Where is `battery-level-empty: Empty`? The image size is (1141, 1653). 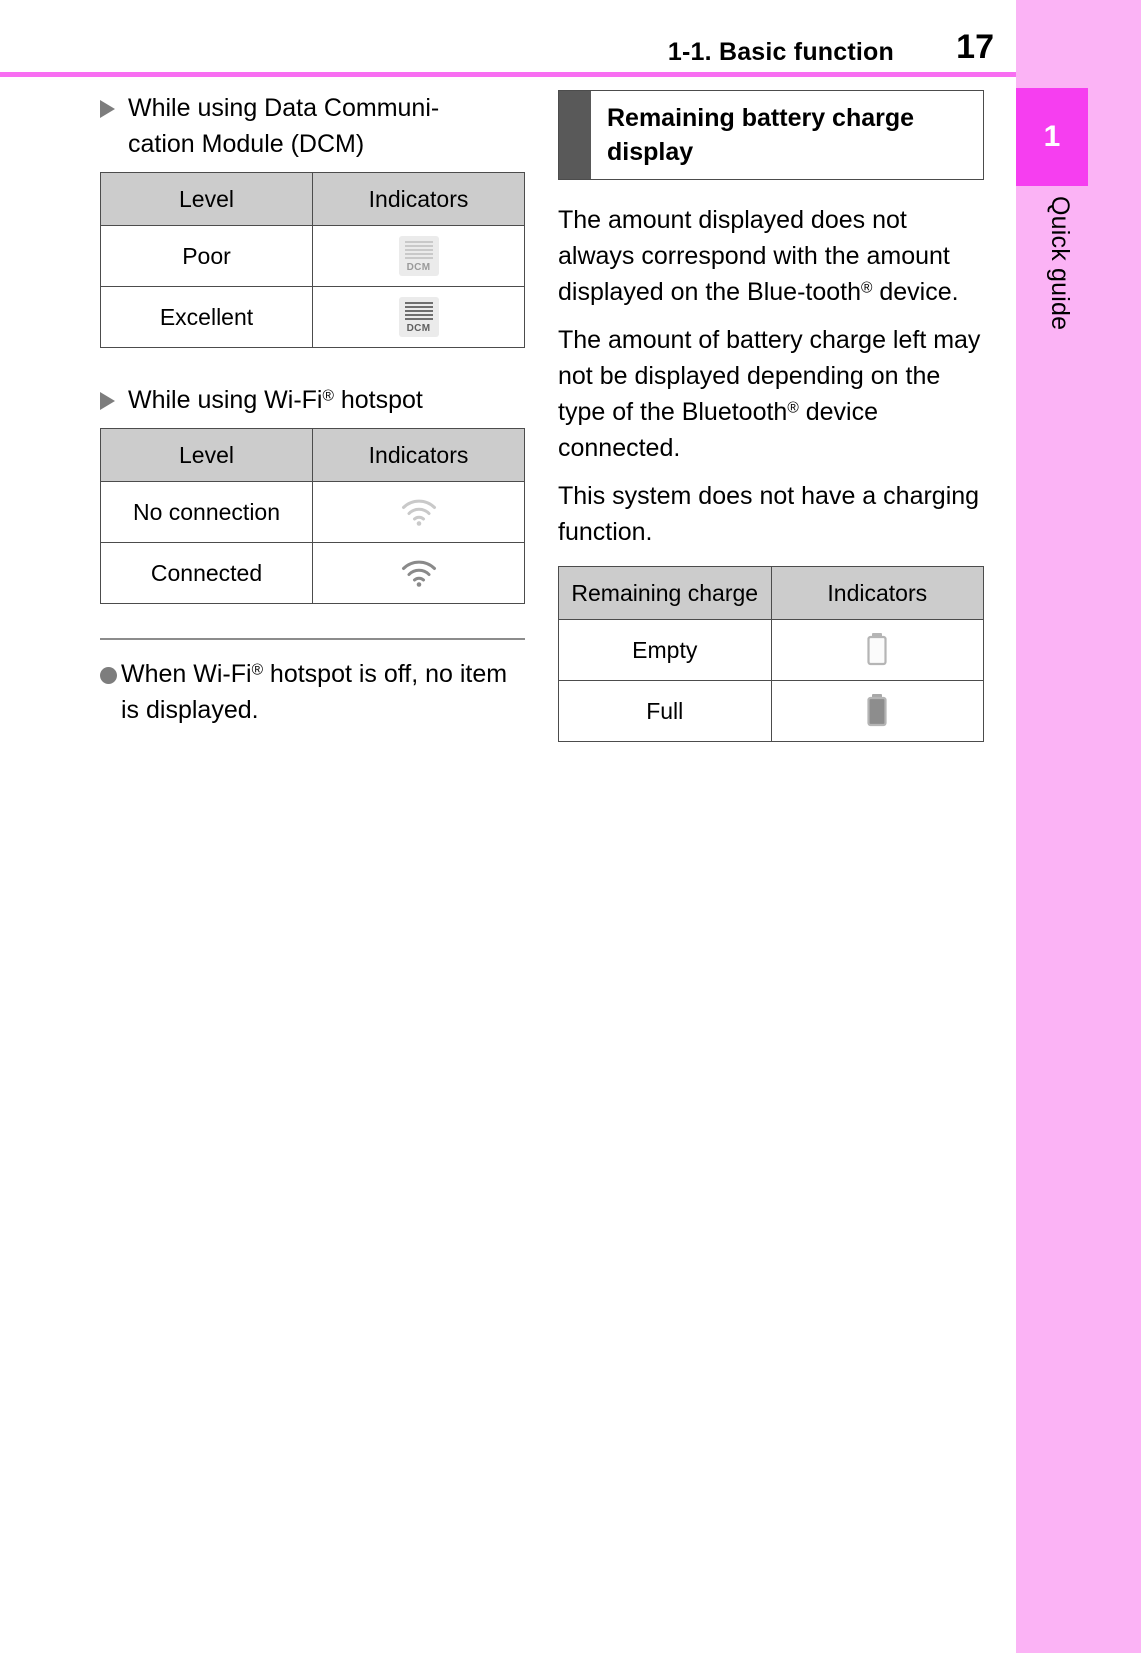 battery-level-empty: Empty is located at coordinates (665, 650).